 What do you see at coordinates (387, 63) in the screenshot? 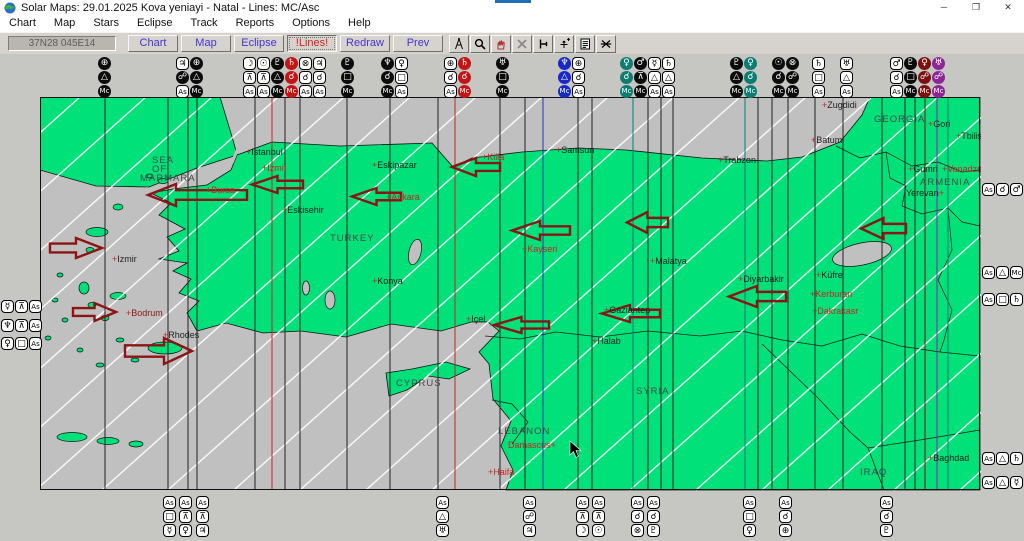
I see `astro-glyph-symbol: ♆` at bounding box center [387, 63].